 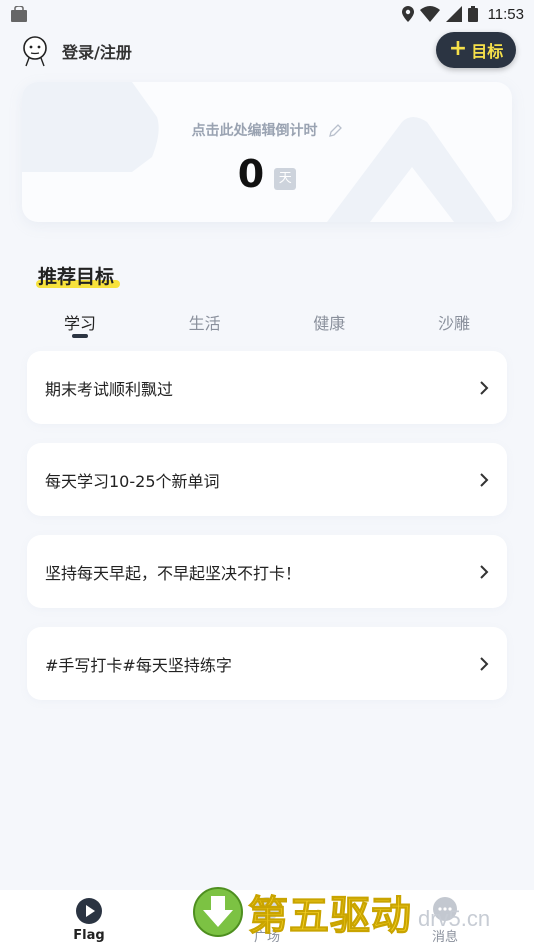 I want to click on header: 登录/注册 + 目标, so click(x=267, y=51).